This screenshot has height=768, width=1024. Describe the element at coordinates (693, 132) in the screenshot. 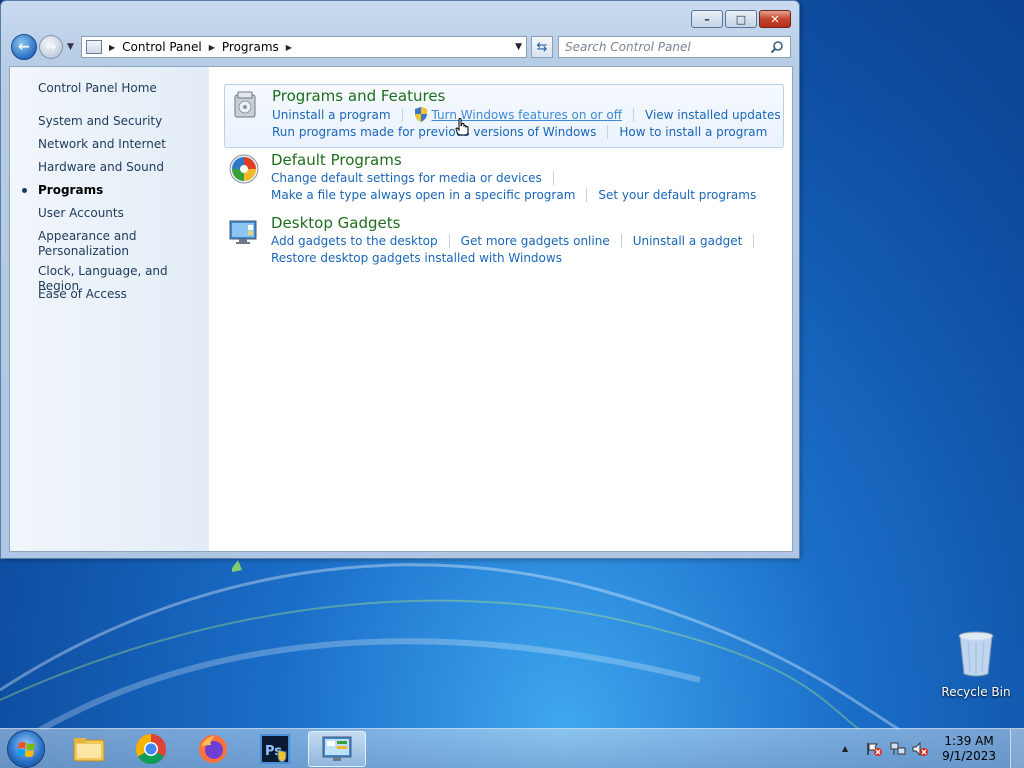

I see `how-to-install-link: How to install a program` at that location.